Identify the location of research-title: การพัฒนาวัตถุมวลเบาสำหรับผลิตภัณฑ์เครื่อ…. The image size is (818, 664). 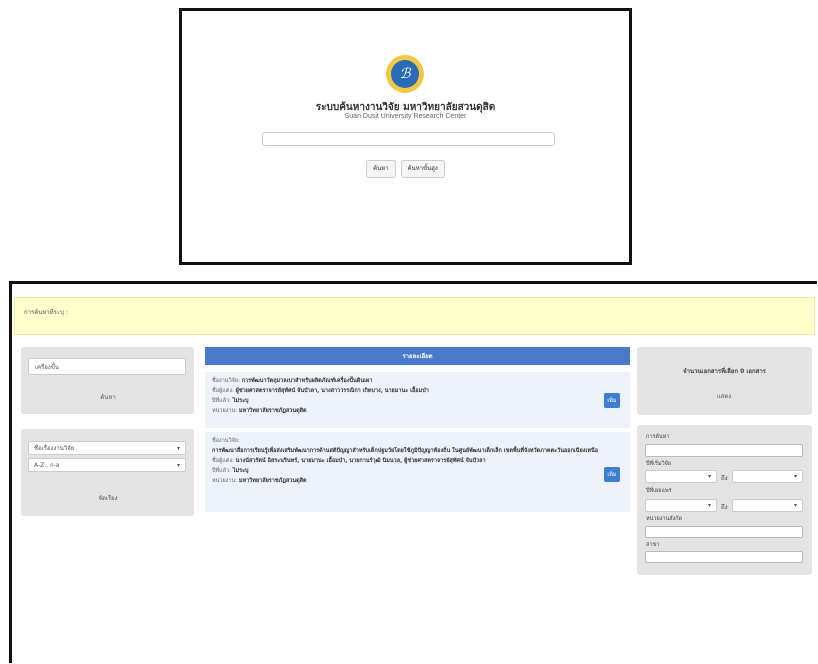
(307, 381).